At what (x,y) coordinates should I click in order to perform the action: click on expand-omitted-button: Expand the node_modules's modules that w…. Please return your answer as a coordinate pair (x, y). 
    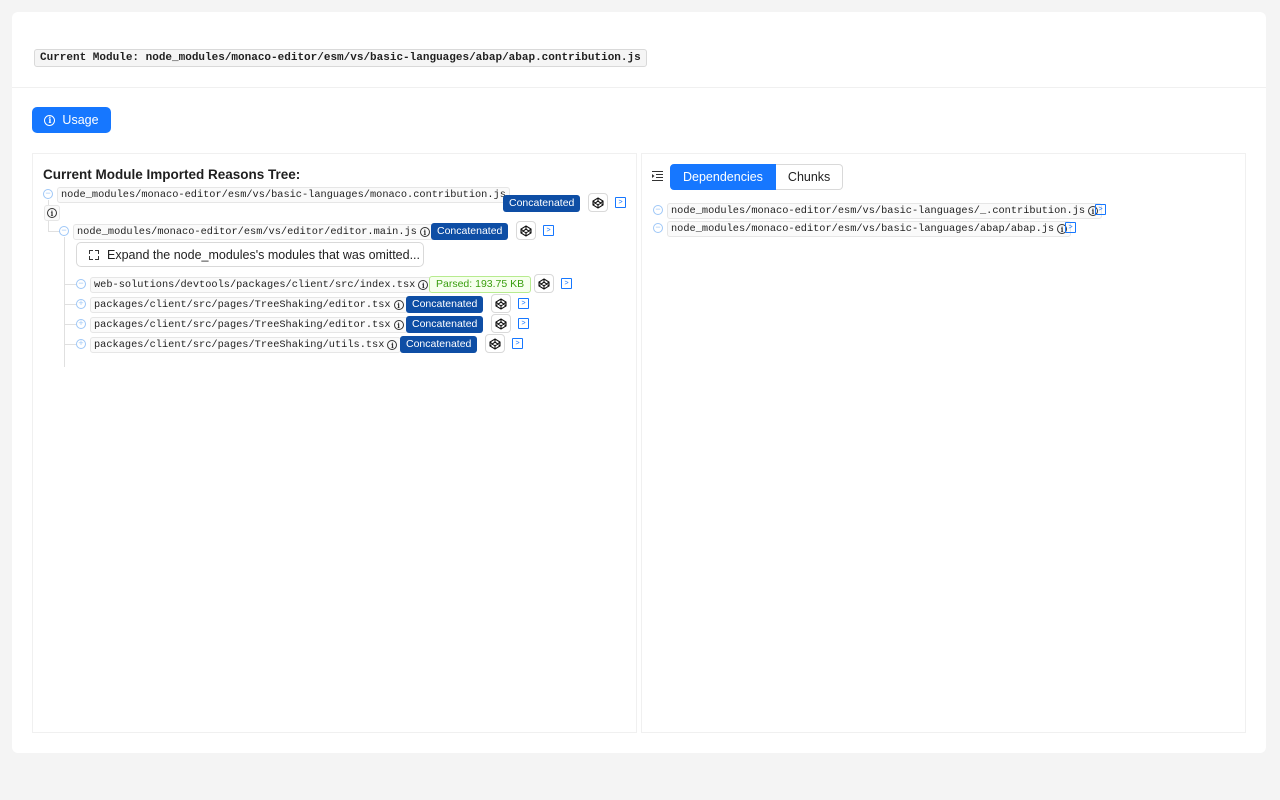
    Looking at the image, I should click on (250, 254).